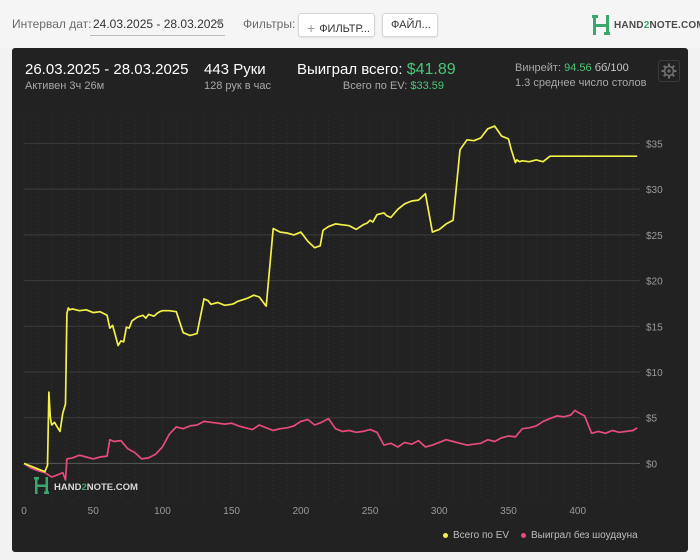  What do you see at coordinates (219, 23) in the screenshot?
I see `chevron-down-icon` at bounding box center [219, 23].